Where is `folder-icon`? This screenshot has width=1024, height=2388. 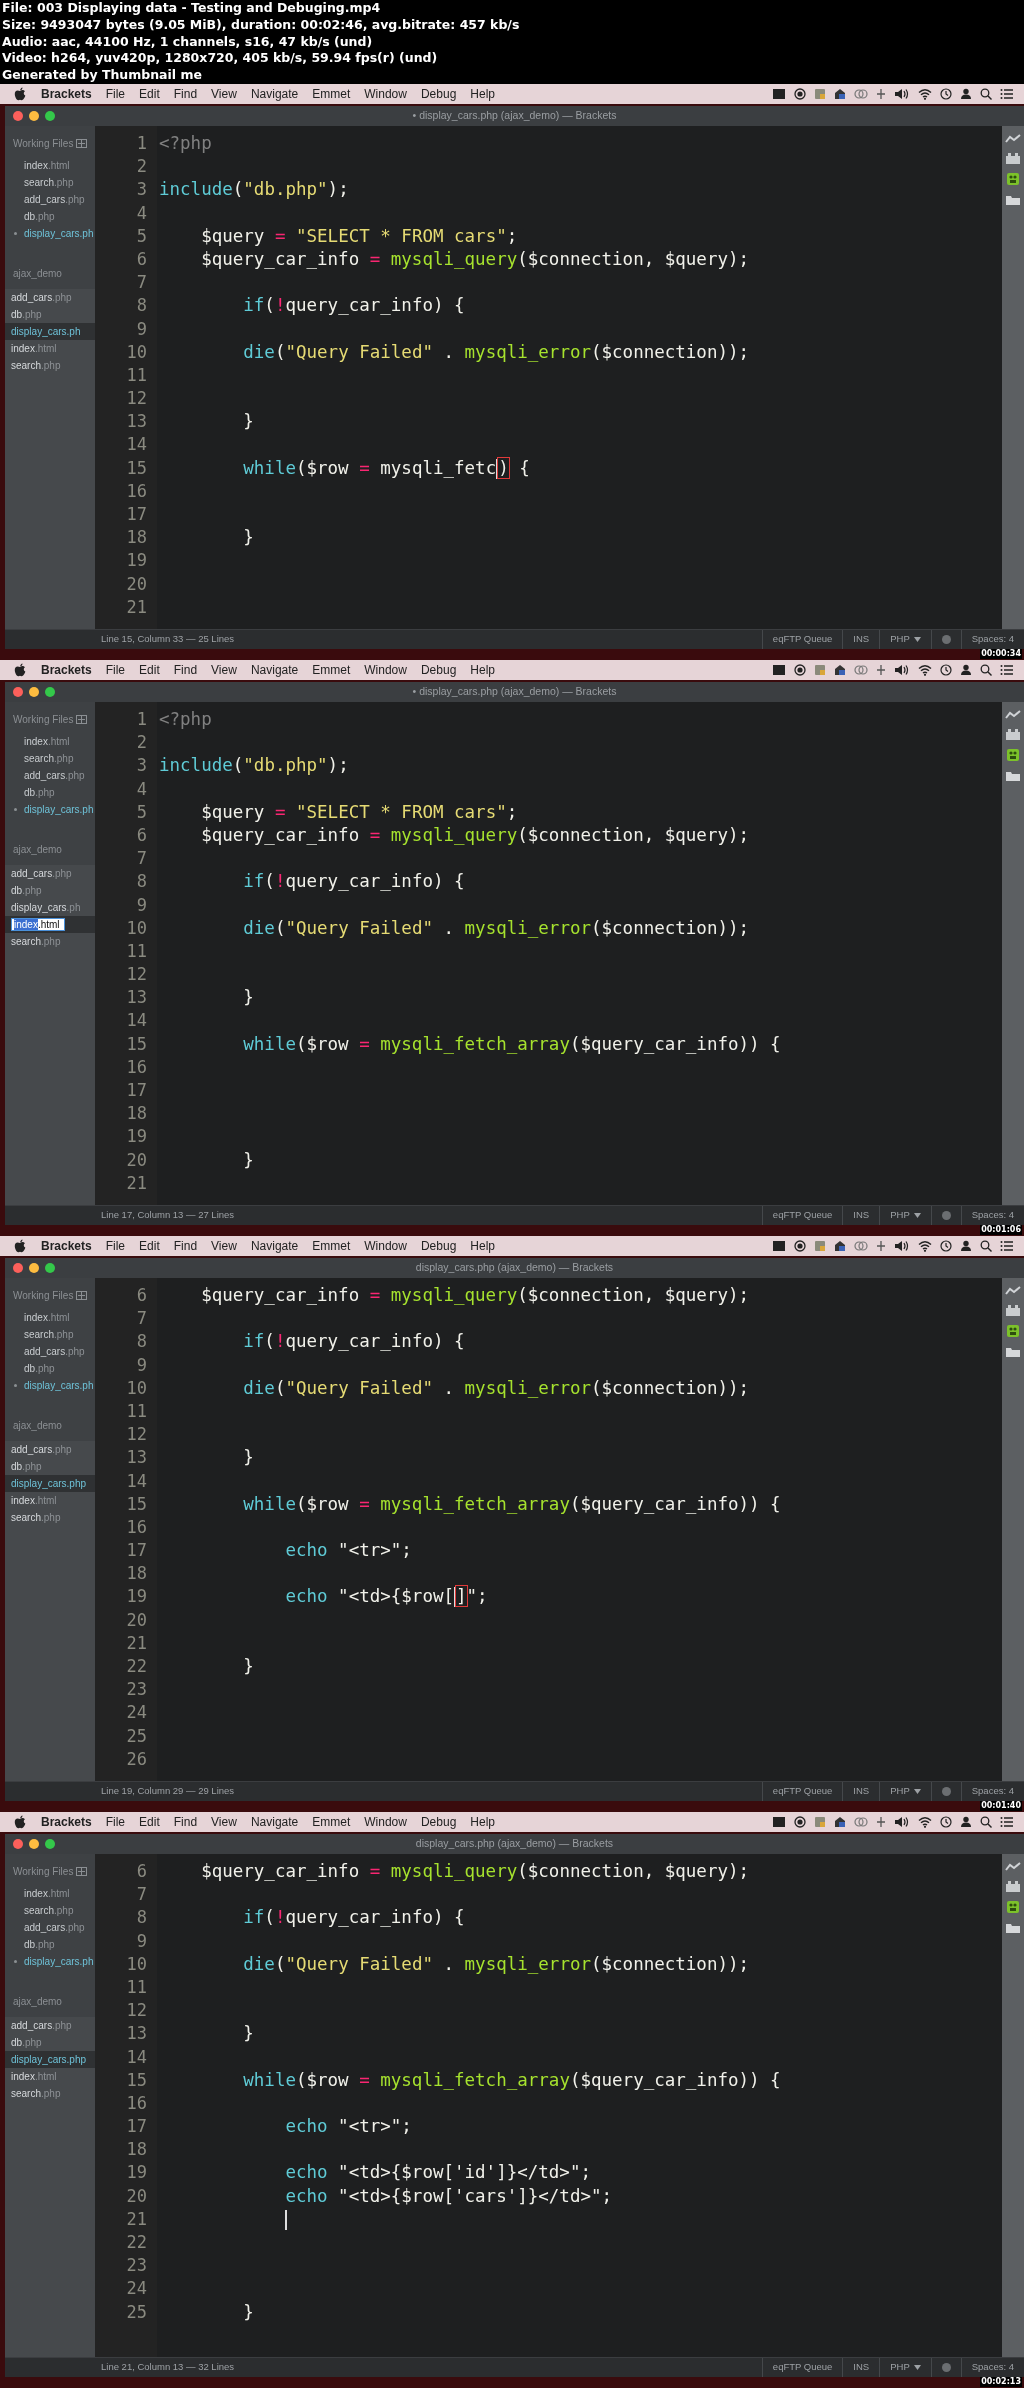
folder-icon is located at coordinates (1013, 1928).